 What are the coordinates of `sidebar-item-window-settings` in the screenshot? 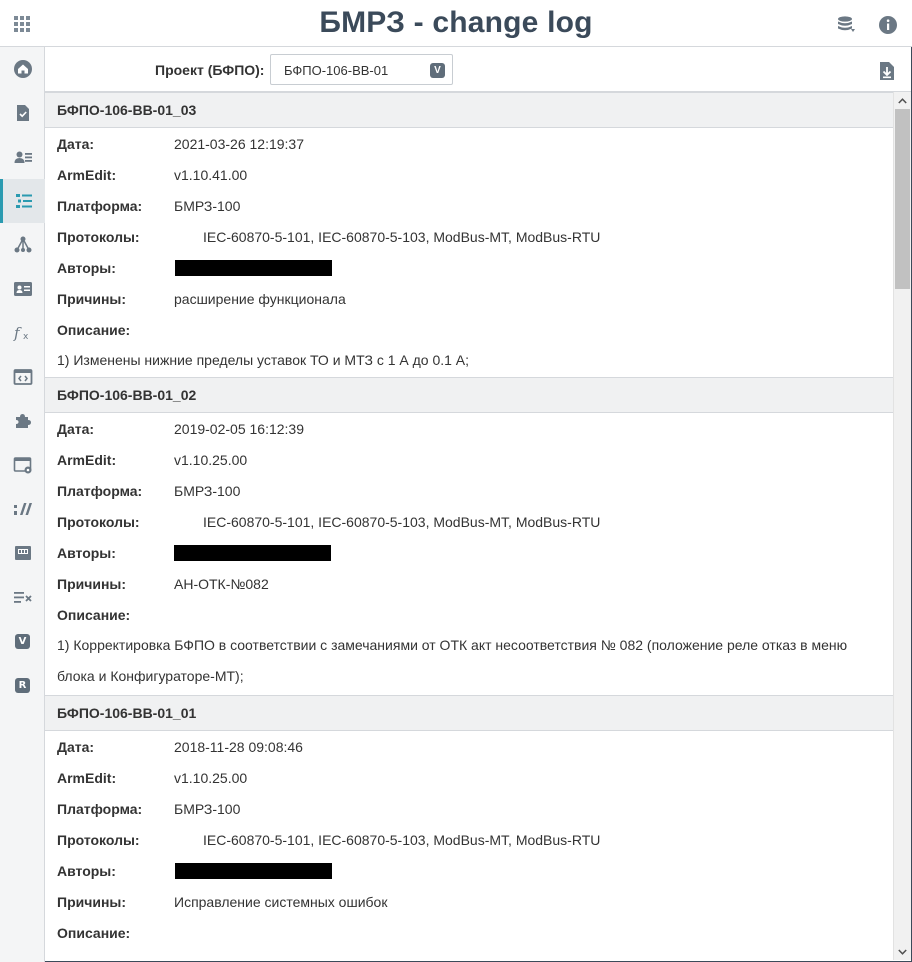 It's located at (22, 465).